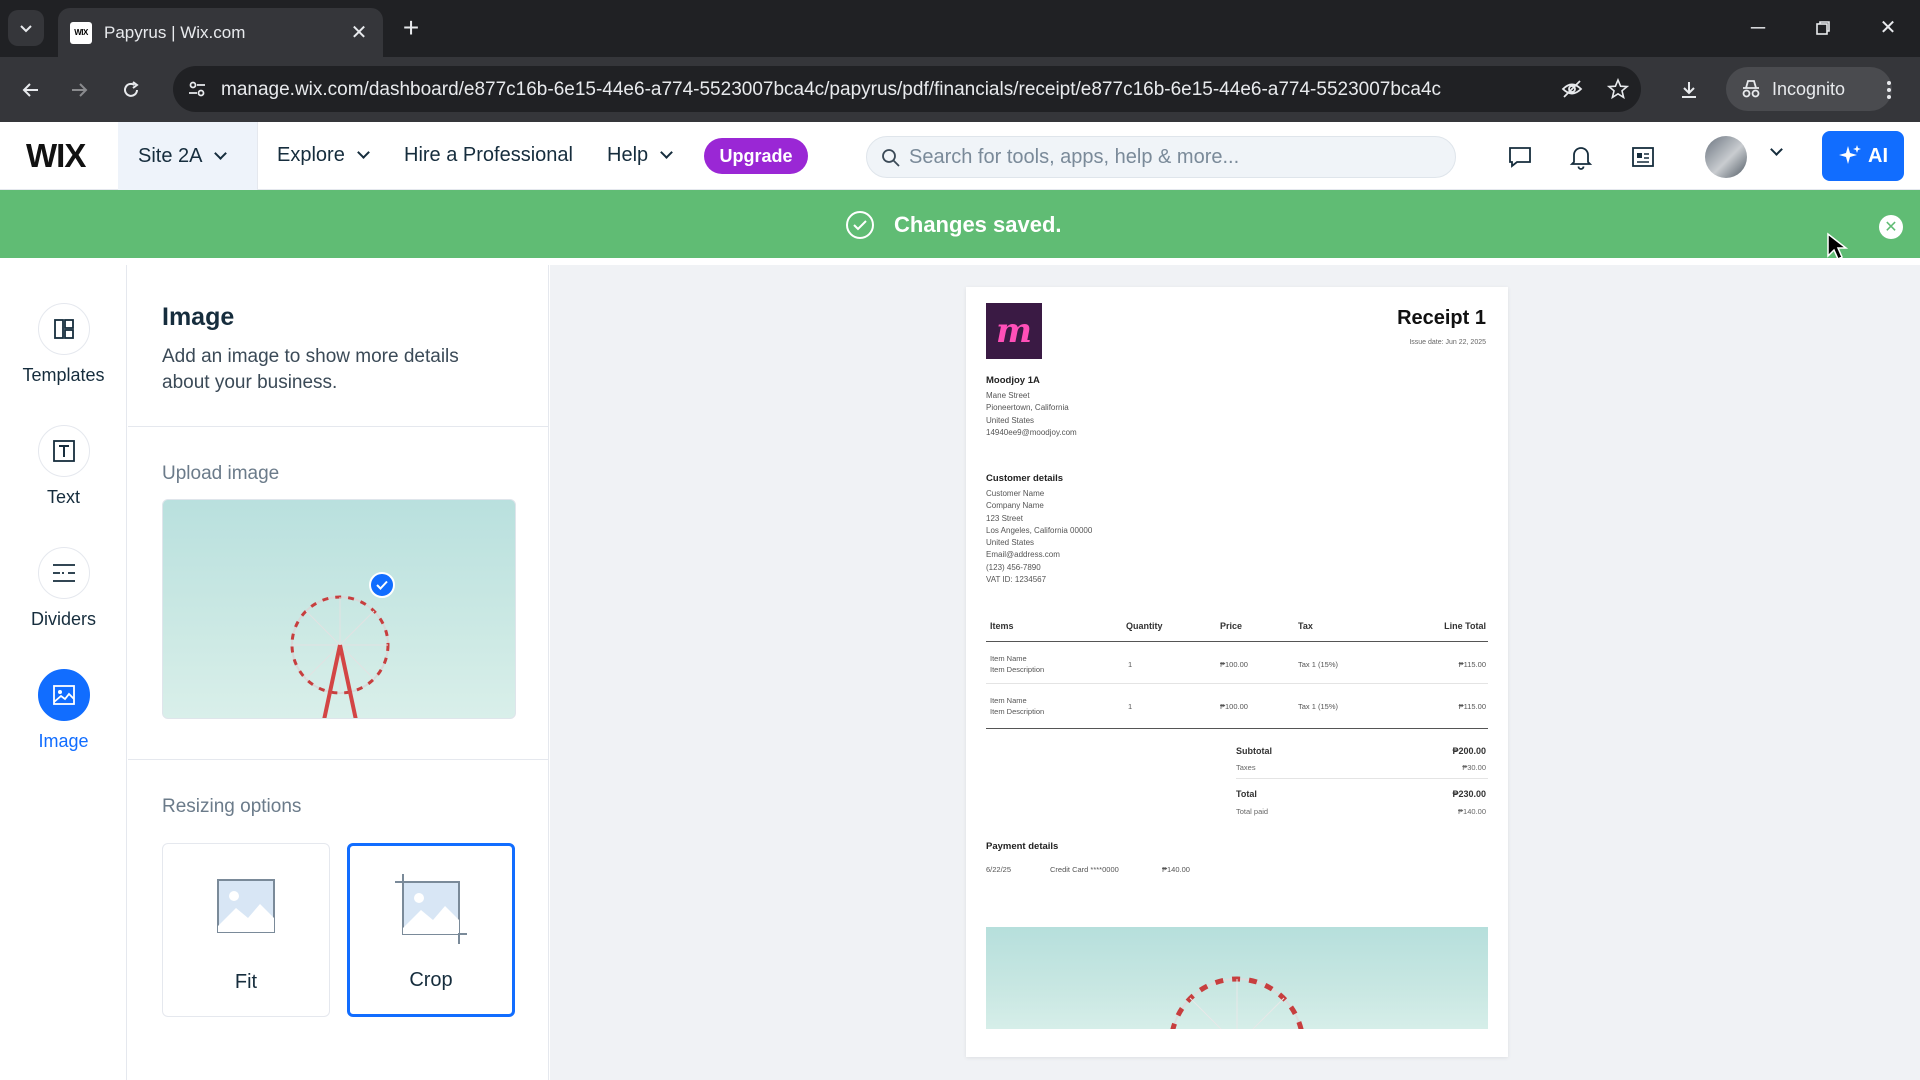  I want to click on download-icon, so click(1689, 90).